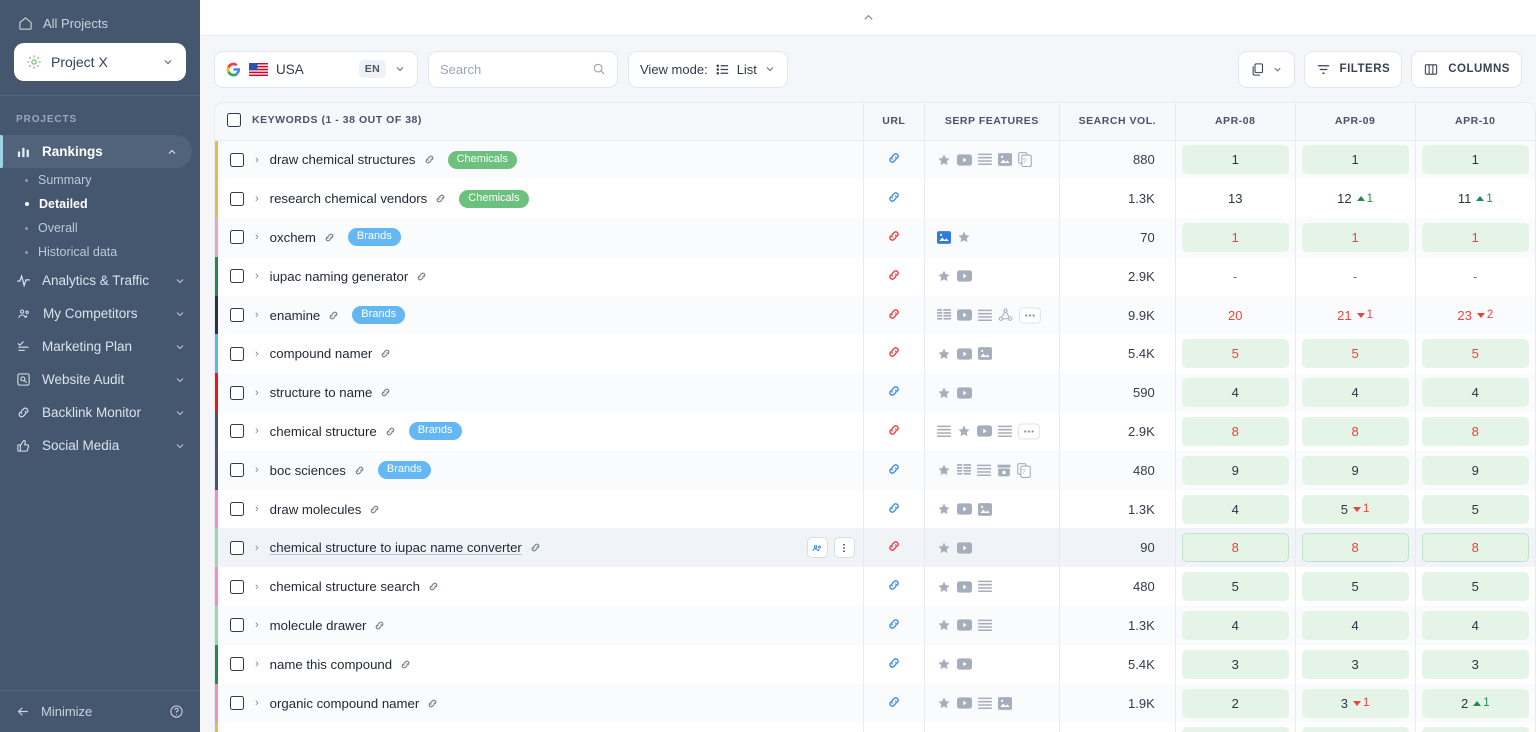 Image resolution: width=1536 pixels, height=732 pixels. Describe the element at coordinates (1355, 276) in the screenshot. I see `rank-cell: -` at that location.